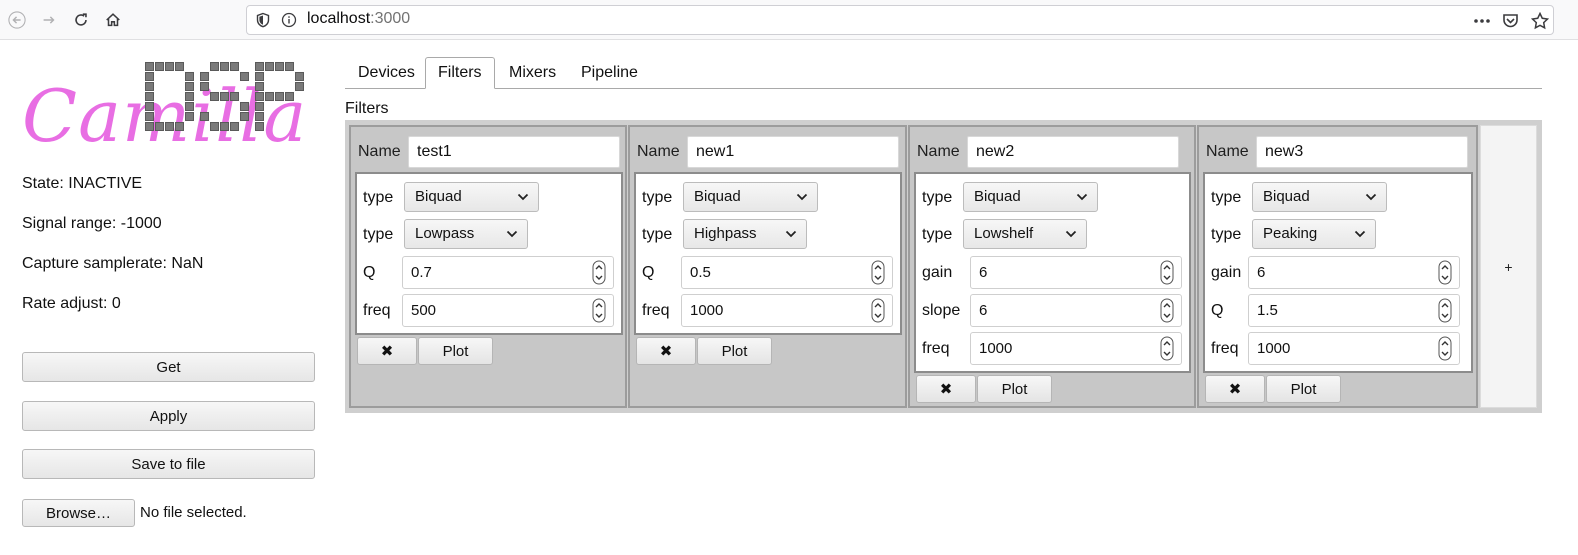  Describe the element at coordinates (1508, 266) in the screenshot. I see `add-filter-button: +` at that location.